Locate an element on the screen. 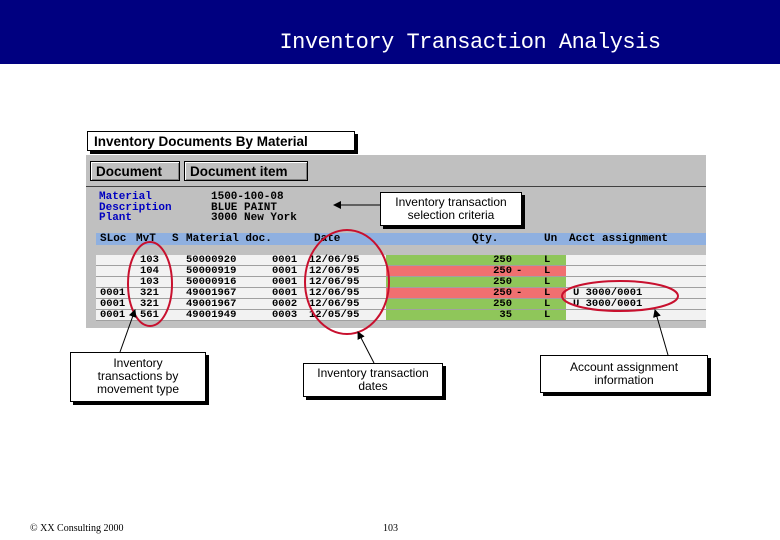 Image resolution: width=780 pixels, height=540 pixels. copyright-notice: © XX Consulting 2000 is located at coordinates (77, 528).